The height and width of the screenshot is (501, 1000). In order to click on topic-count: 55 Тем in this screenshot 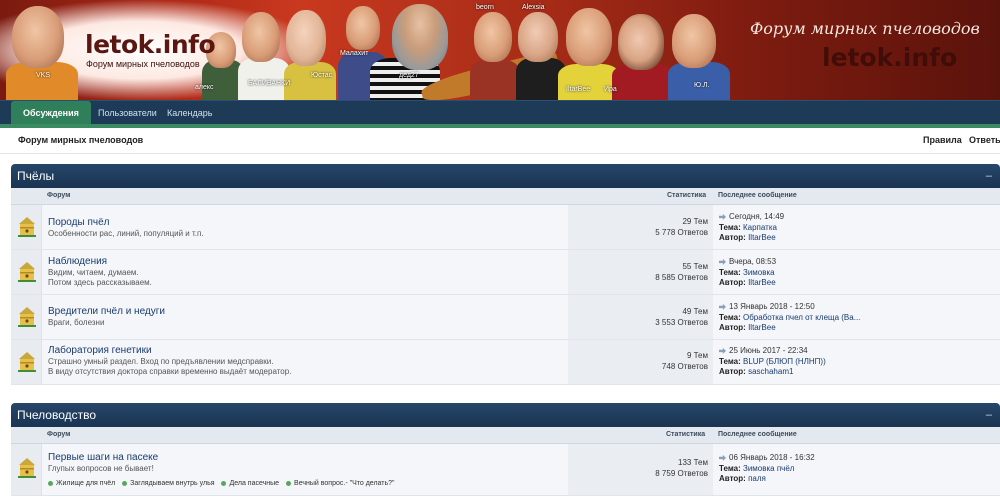, I will do `click(695, 266)`.